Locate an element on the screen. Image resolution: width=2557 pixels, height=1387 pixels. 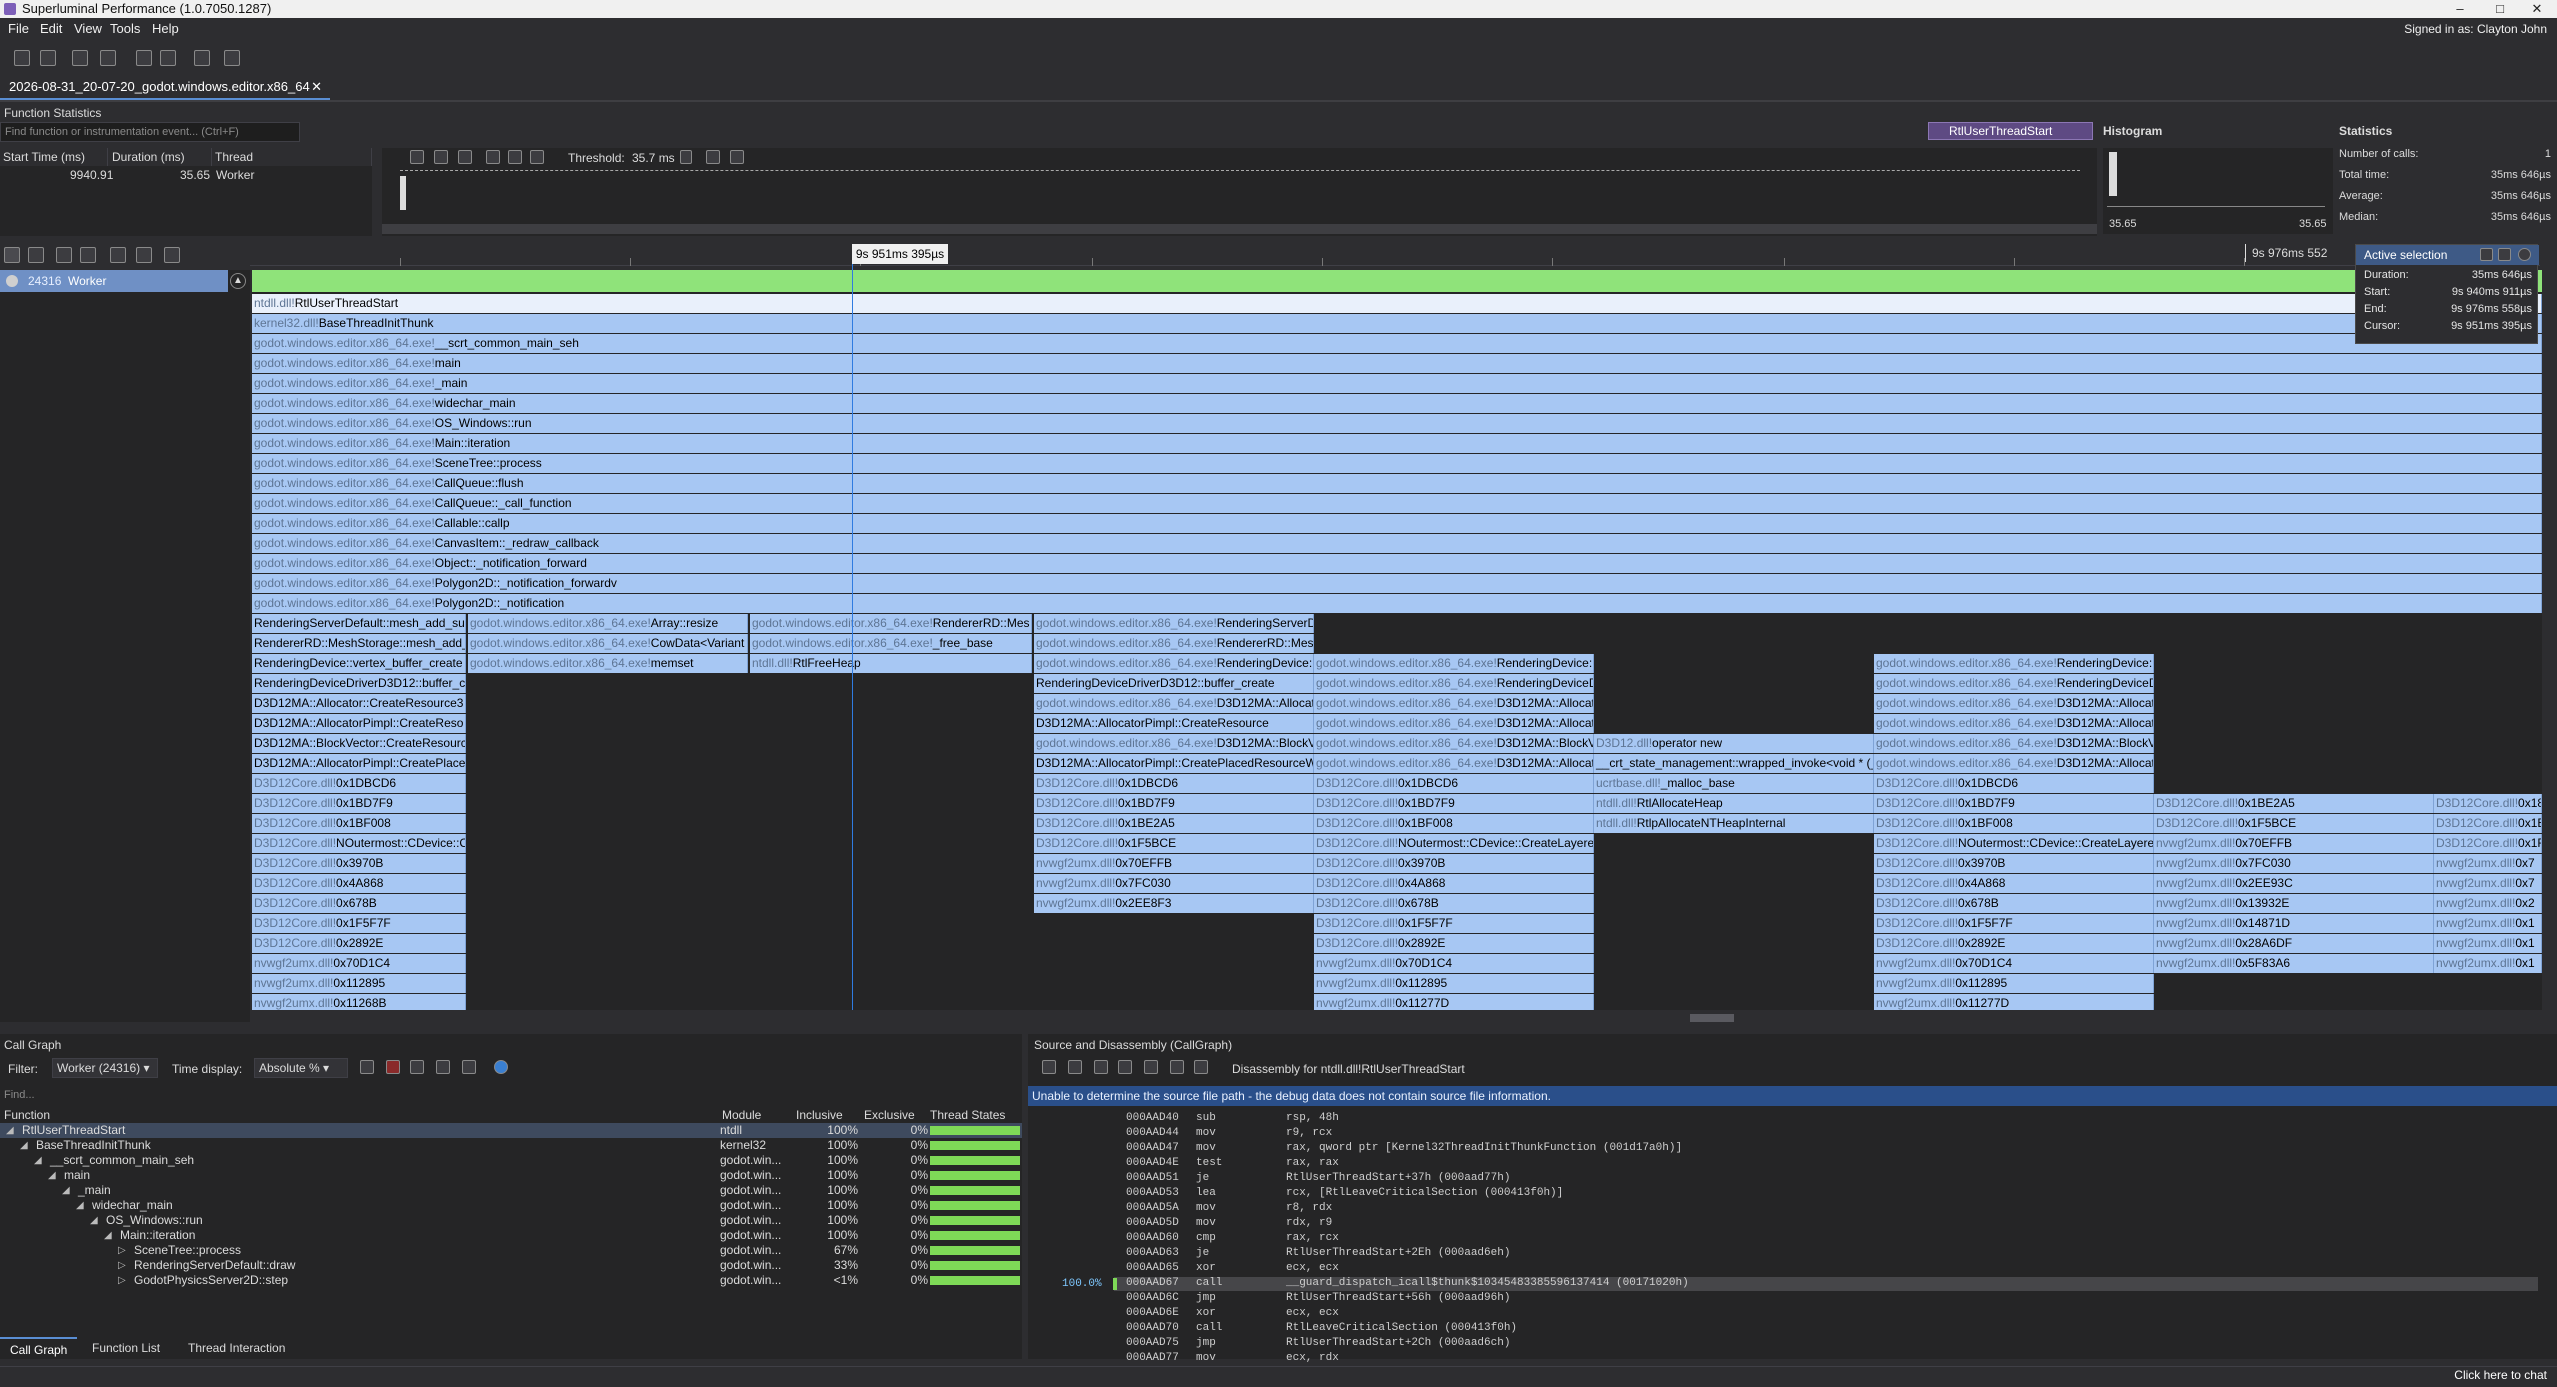
zoom-to-selection-icon is located at coordinates (2486, 254).